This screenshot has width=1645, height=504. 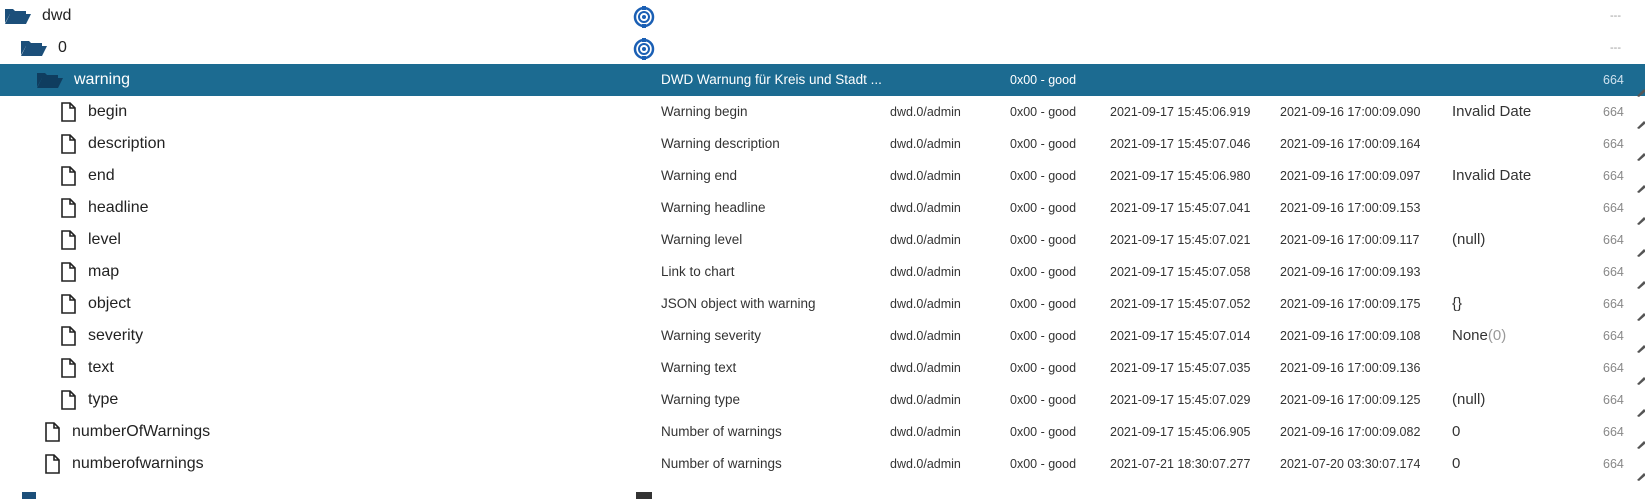 What do you see at coordinates (822, 16) in the screenshot?
I see `tree-row-dwd: dwd ---` at bounding box center [822, 16].